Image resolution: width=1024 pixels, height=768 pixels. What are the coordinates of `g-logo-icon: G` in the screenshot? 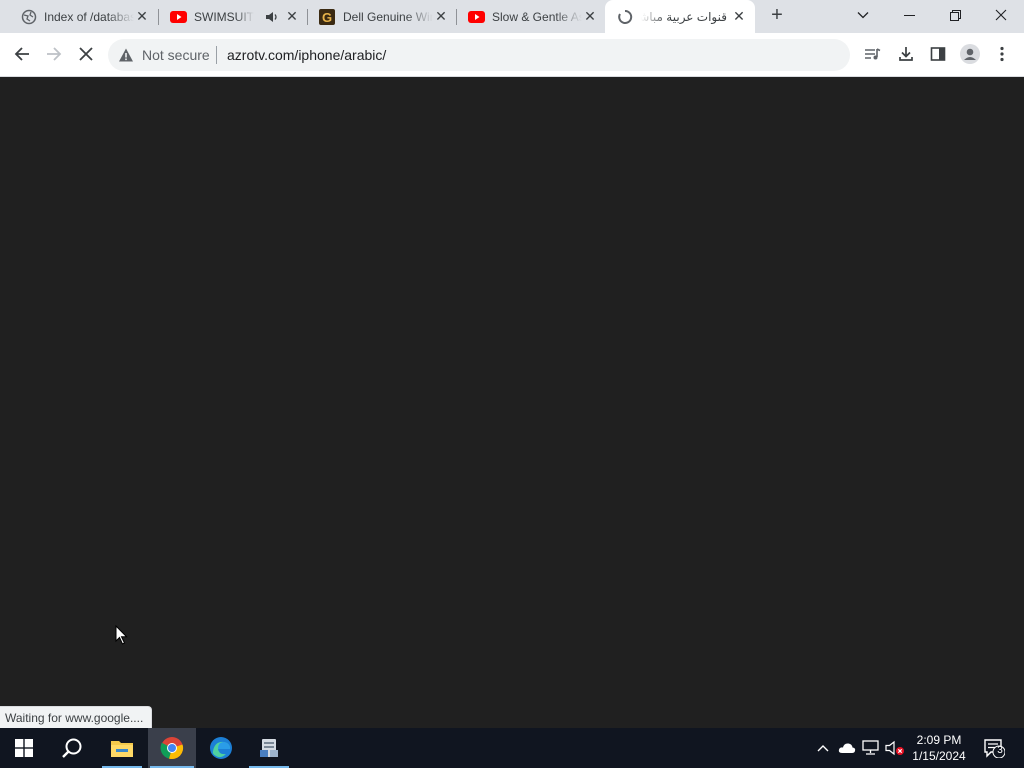 It's located at (327, 17).